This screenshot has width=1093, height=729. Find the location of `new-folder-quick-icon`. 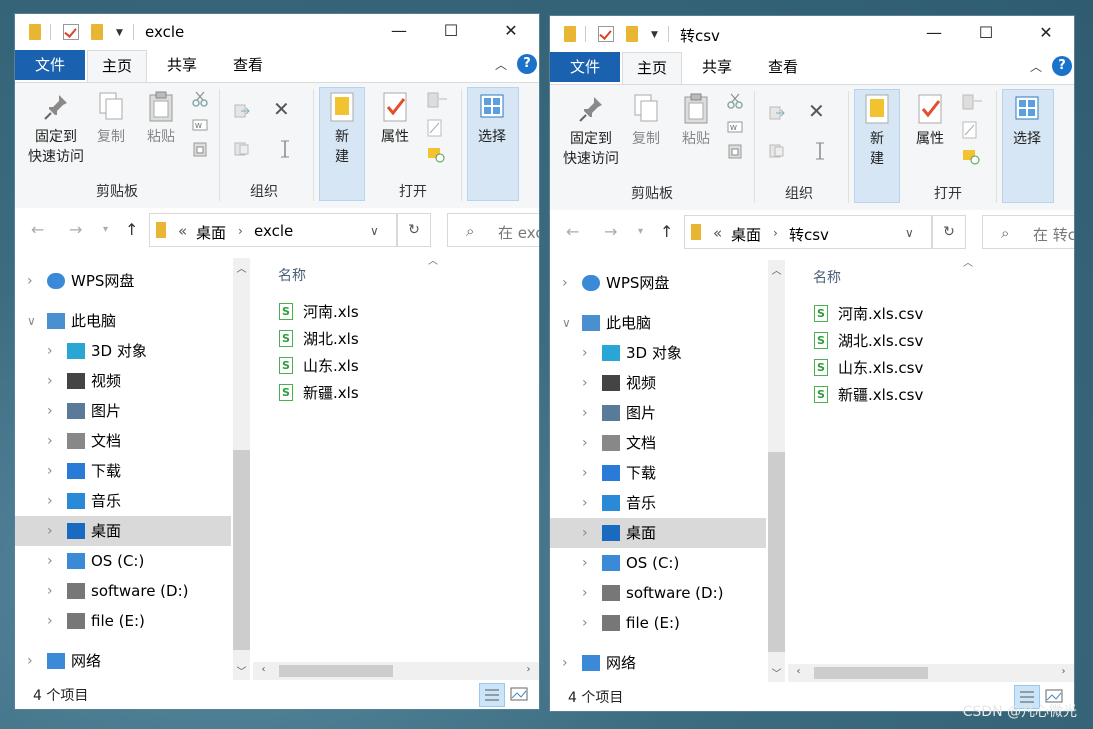

new-folder-quick-icon is located at coordinates (632, 34).